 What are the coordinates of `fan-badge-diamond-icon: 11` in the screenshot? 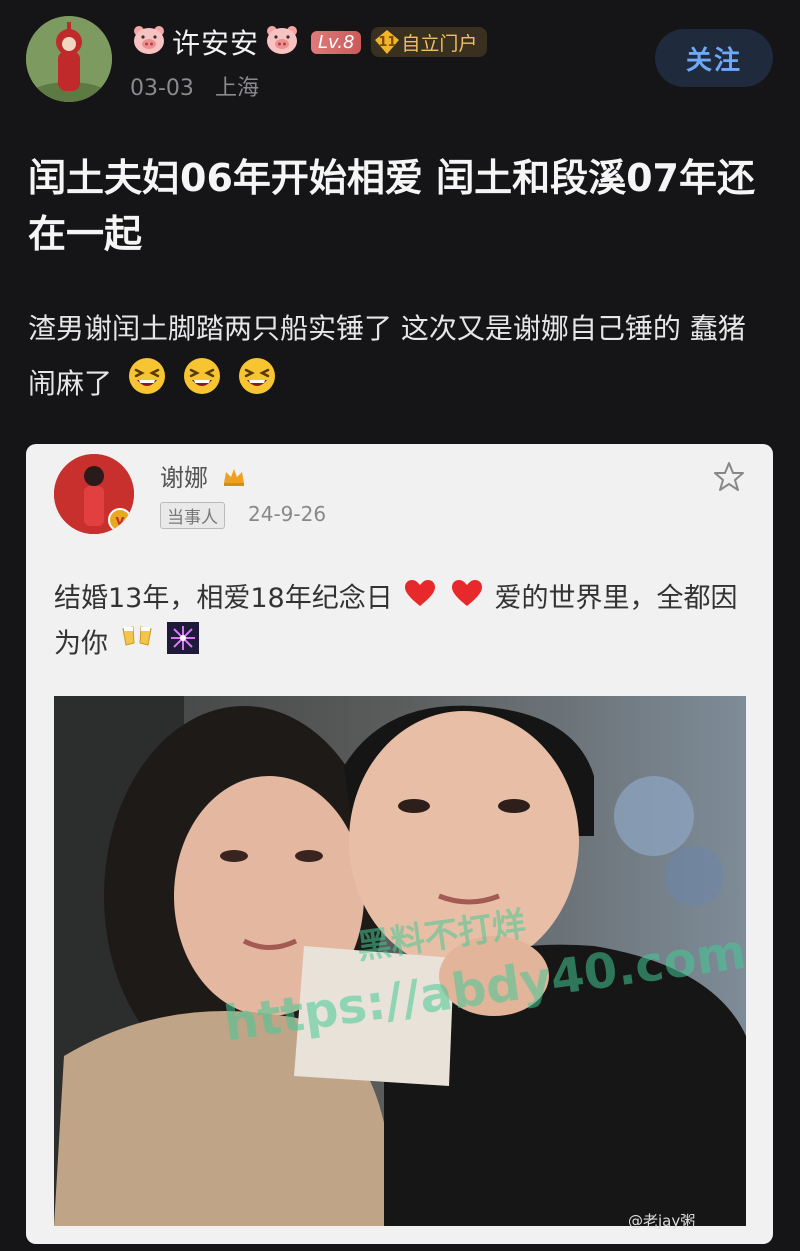 It's located at (387, 42).